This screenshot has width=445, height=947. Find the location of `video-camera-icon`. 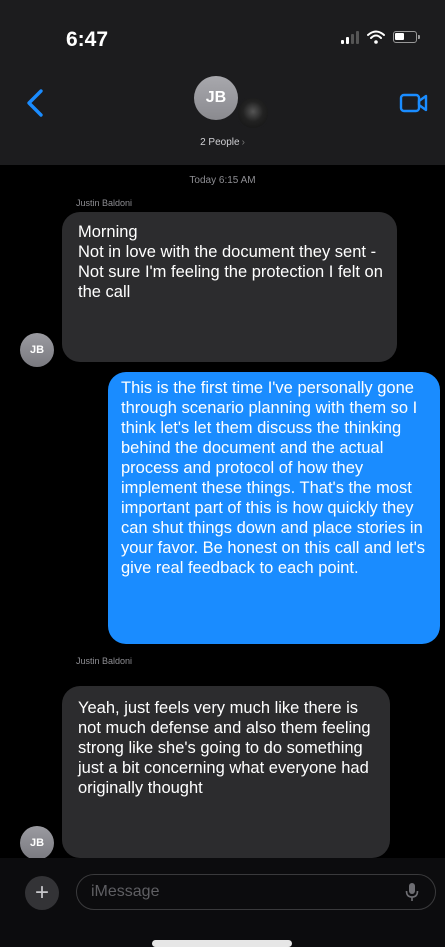

video-camera-icon is located at coordinates (414, 103).